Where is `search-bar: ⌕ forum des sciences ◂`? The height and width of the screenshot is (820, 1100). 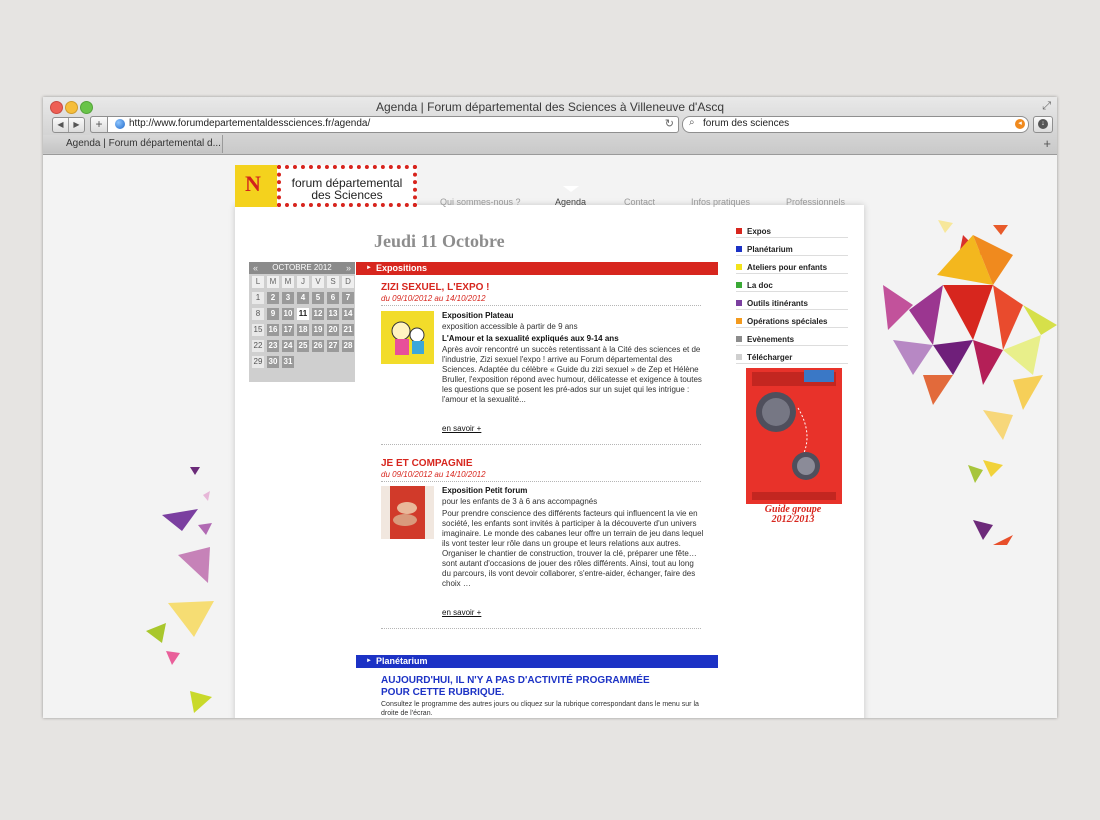 search-bar: ⌕ forum des sciences ◂ is located at coordinates (855, 124).